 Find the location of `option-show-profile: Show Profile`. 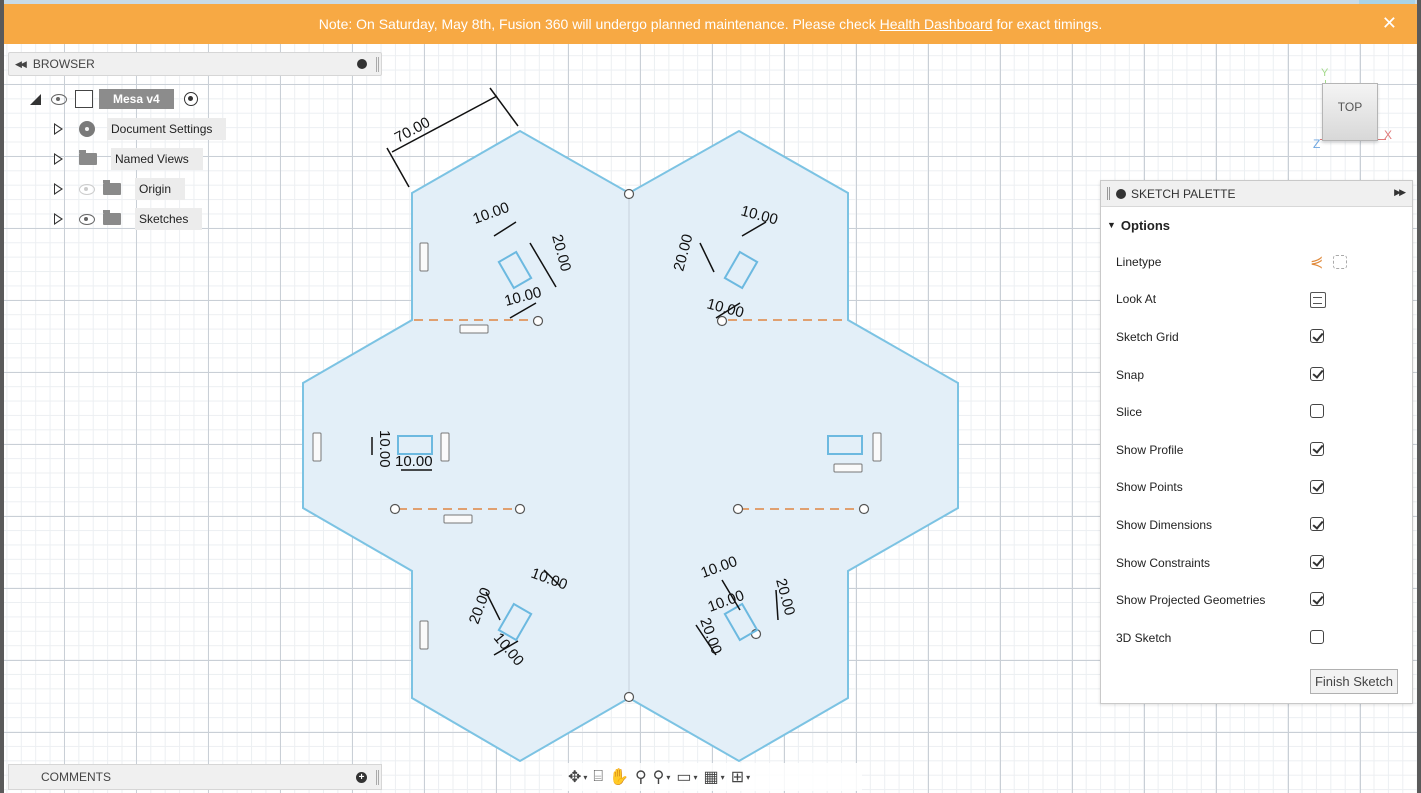

option-show-profile: Show Profile is located at coordinates (1256, 450).